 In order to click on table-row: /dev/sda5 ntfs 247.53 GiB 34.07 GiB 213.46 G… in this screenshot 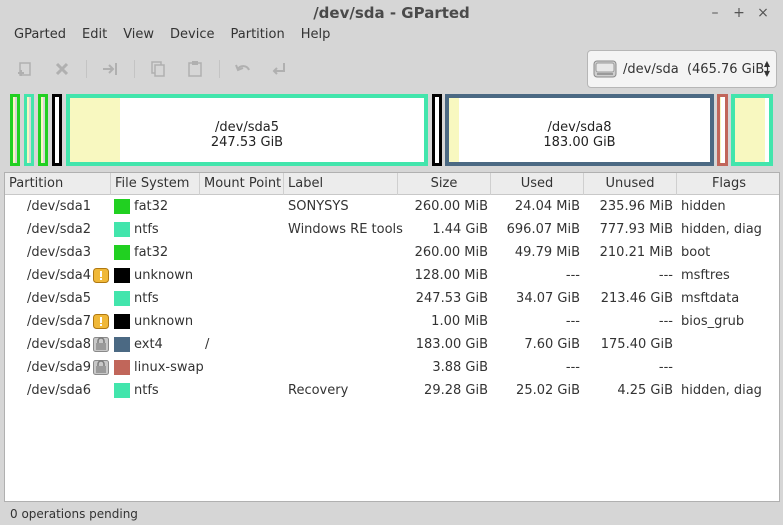, I will do `click(392, 298)`.